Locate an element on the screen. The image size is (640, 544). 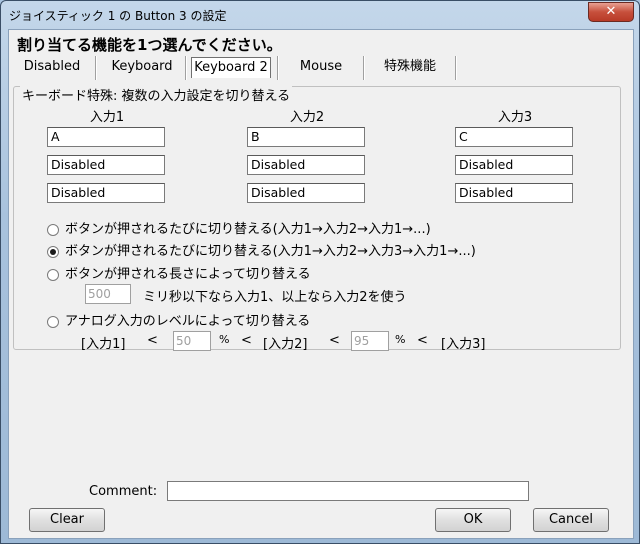
input1-key2-field: Disabled is located at coordinates (106, 165).